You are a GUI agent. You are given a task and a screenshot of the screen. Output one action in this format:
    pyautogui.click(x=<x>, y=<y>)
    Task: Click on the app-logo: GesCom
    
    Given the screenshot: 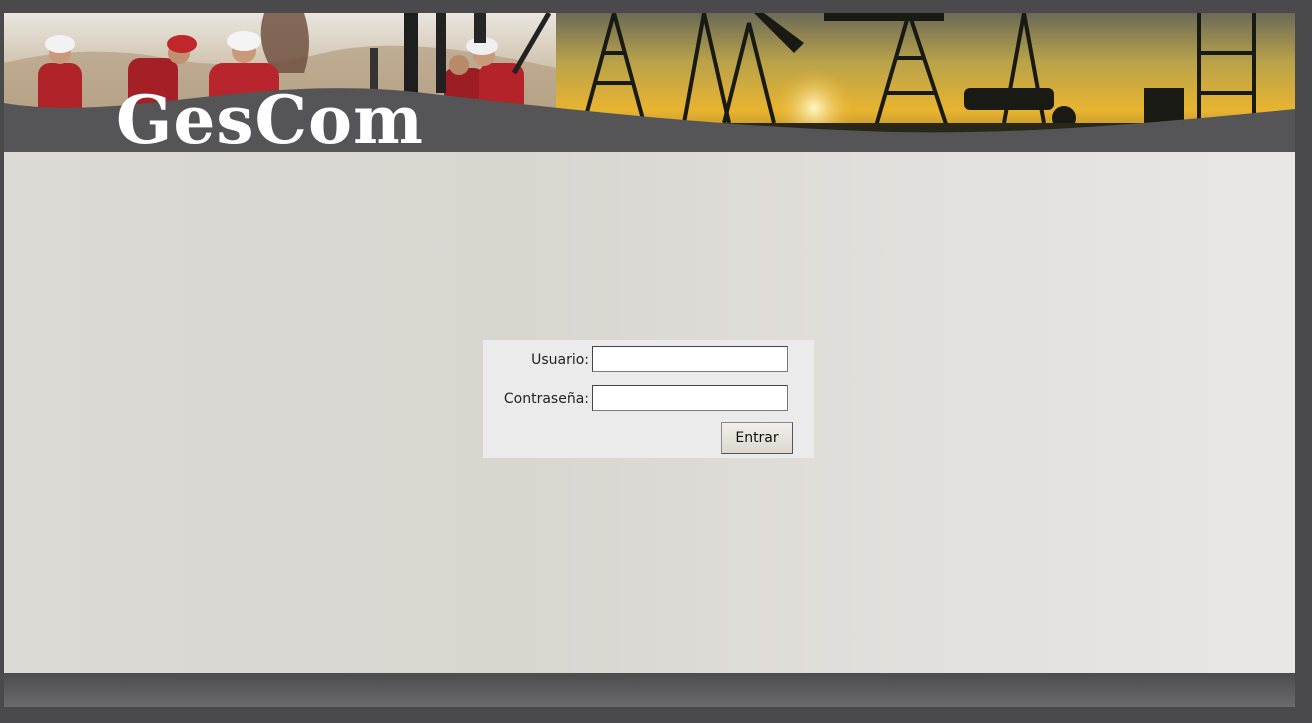 What is the action you would take?
    pyautogui.click(x=270, y=116)
    